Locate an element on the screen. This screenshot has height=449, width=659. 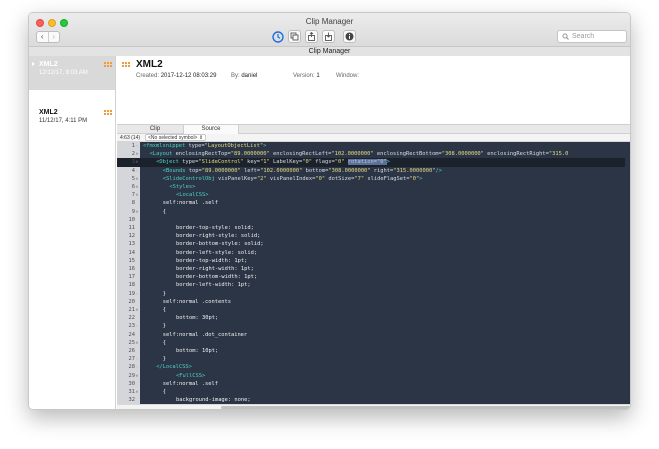
code-text: bottom: 10pt; is located at coordinates (197, 351).